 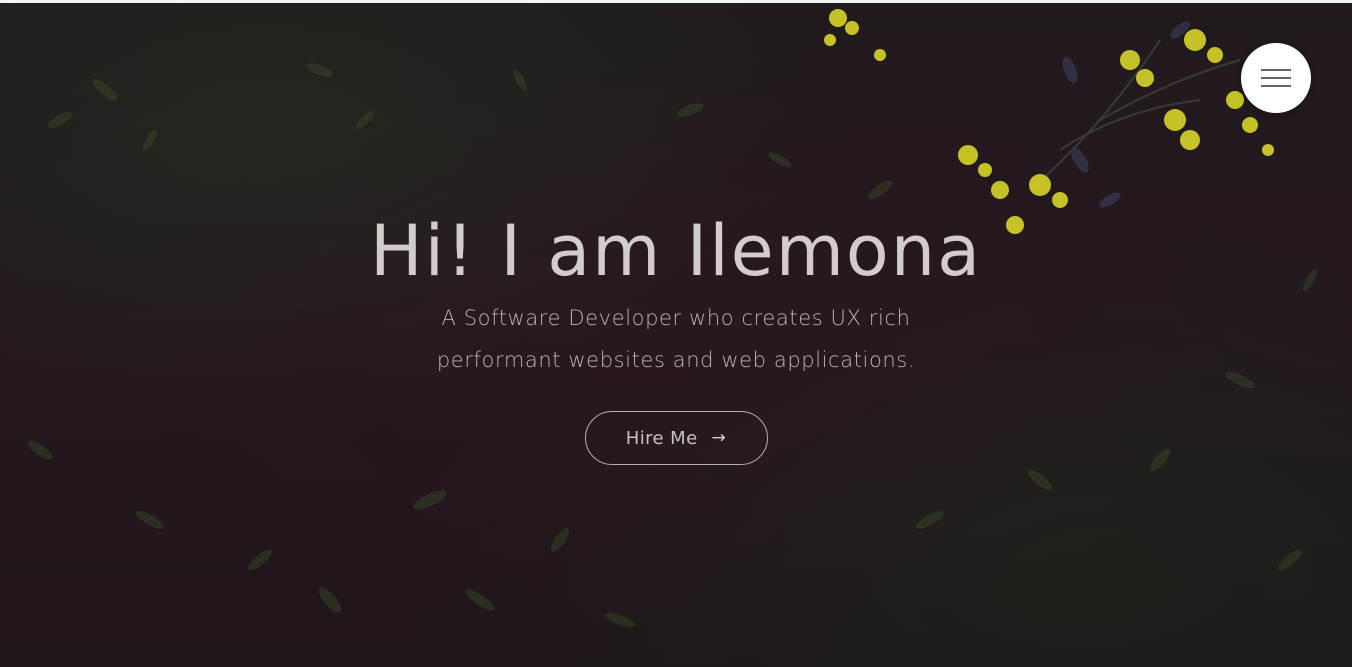 I want to click on hamburger-menu-icon, so click(x=1276, y=78).